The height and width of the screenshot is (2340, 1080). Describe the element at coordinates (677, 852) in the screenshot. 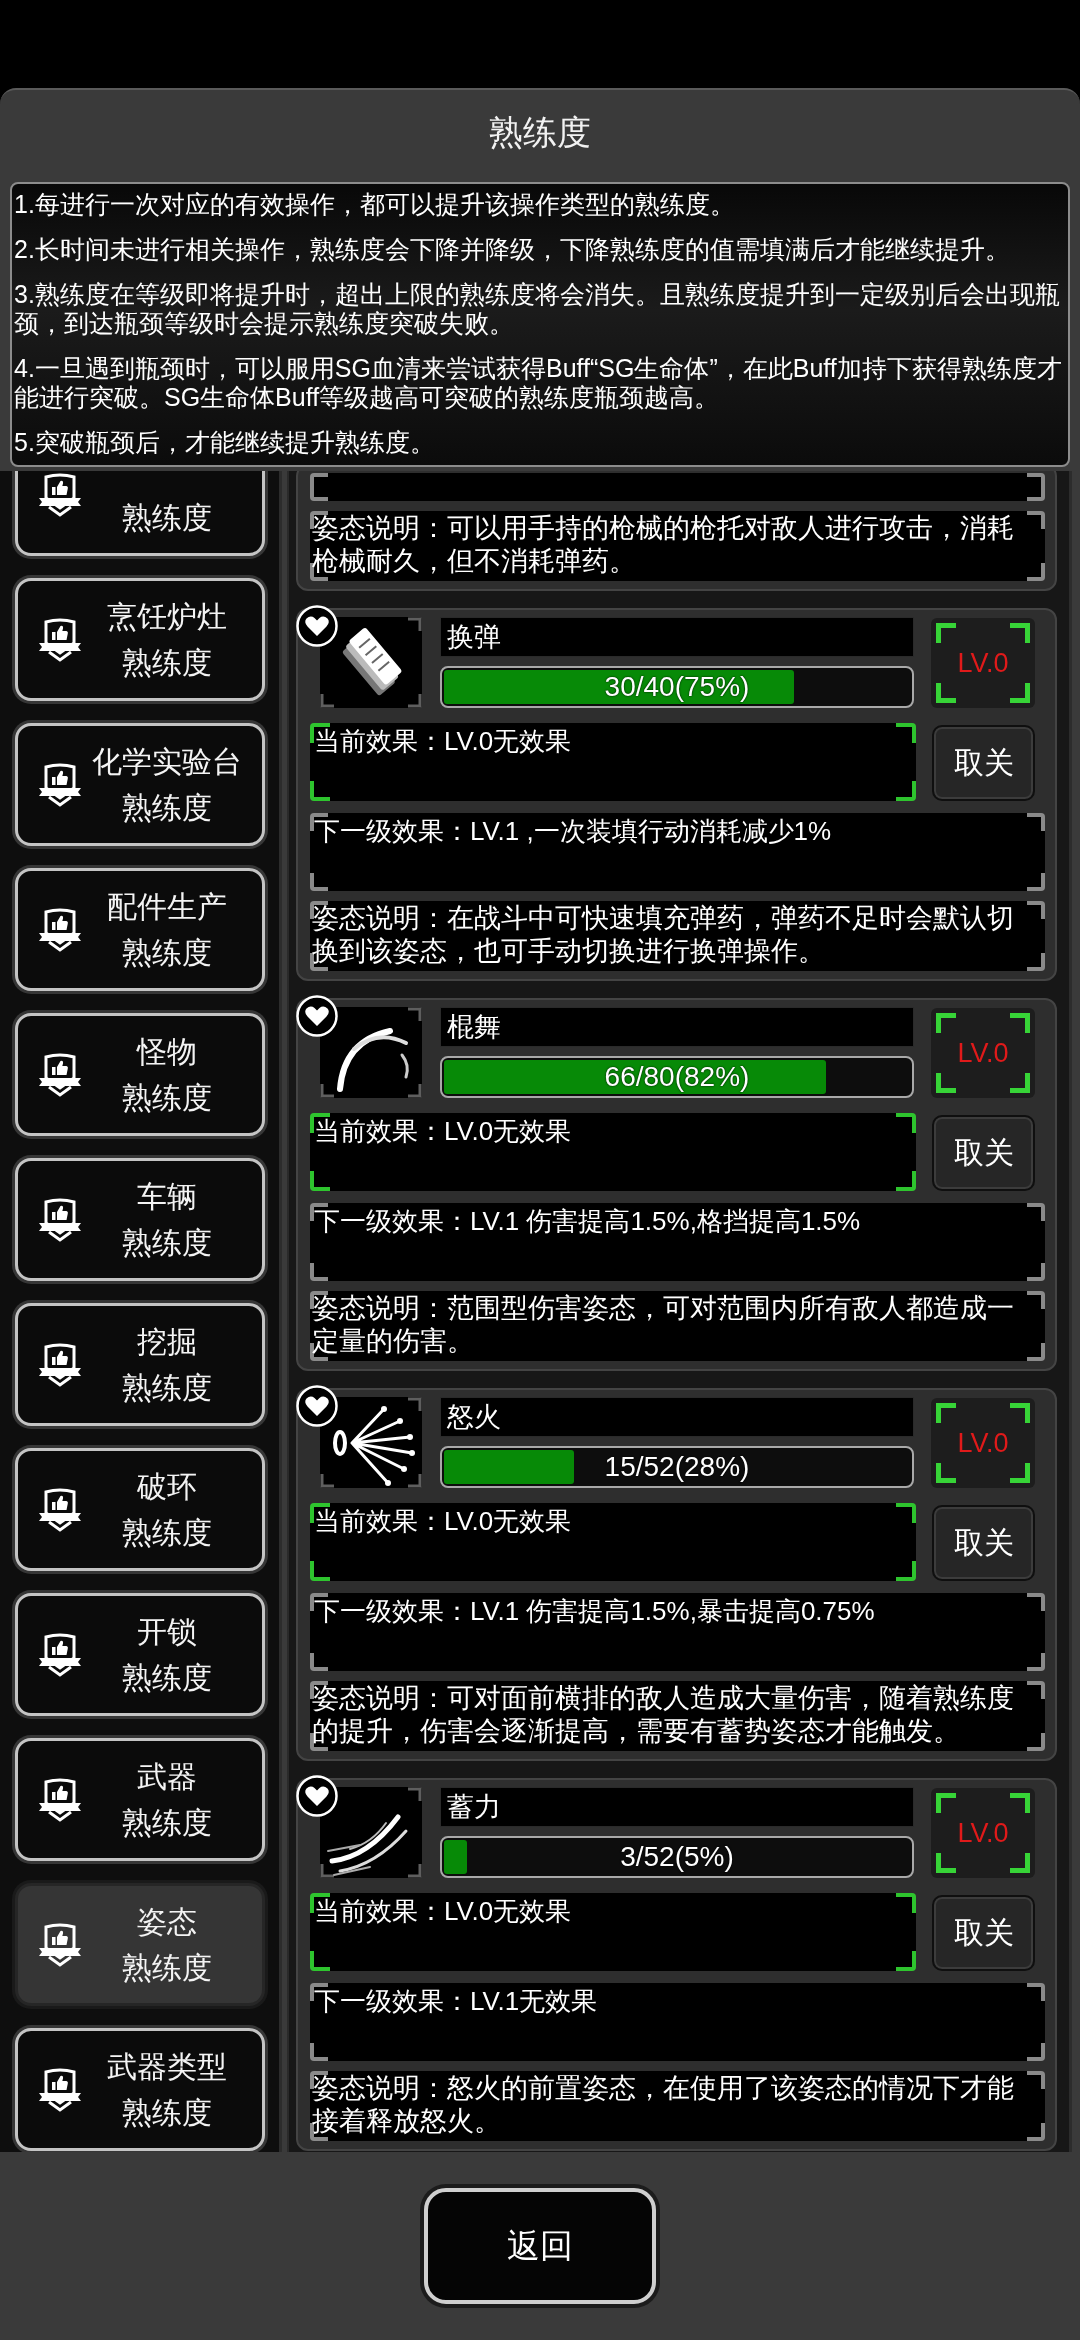

I see `next-level-effect-panel: 下一级效果：LV.1 ,一次装填行动消耗减少1%` at that location.